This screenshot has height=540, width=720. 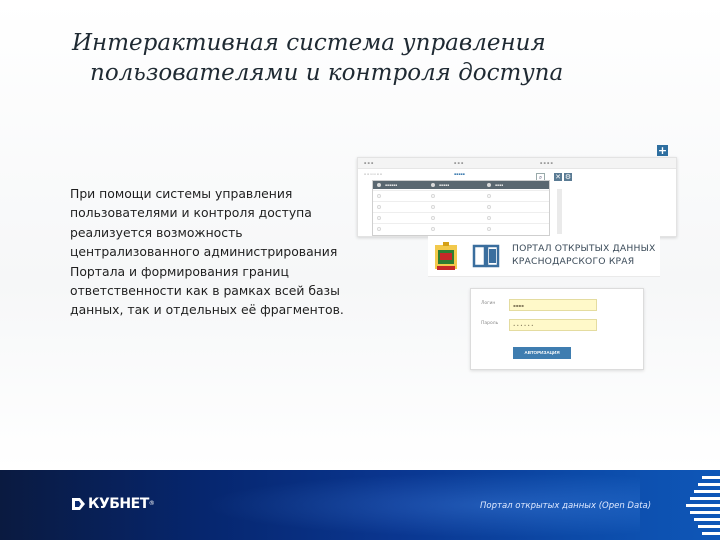 I want to click on add-user-button: +, so click(x=662, y=150).